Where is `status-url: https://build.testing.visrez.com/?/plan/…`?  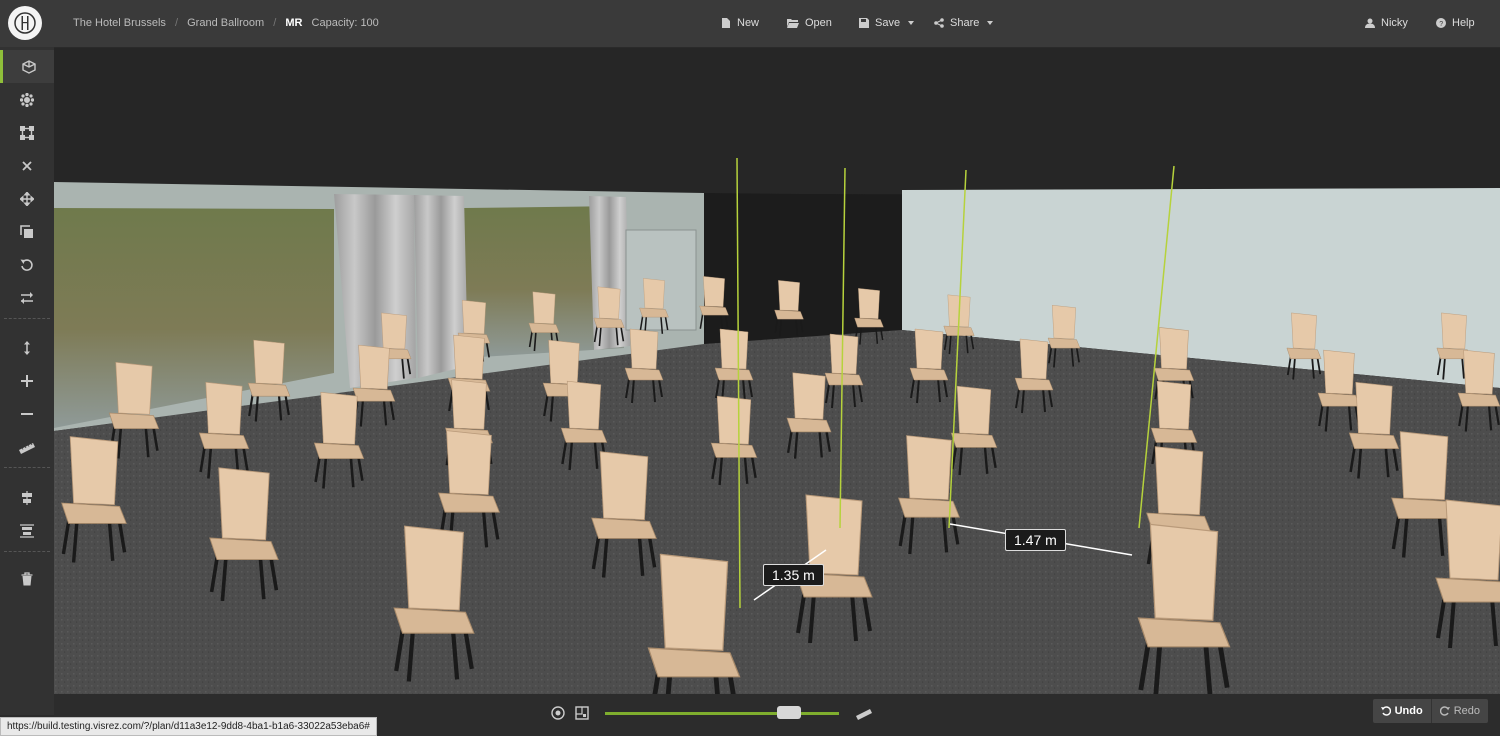
status-url: https://build.testing.visrez.com/?/plan/… is located at coordinates (188, 726).